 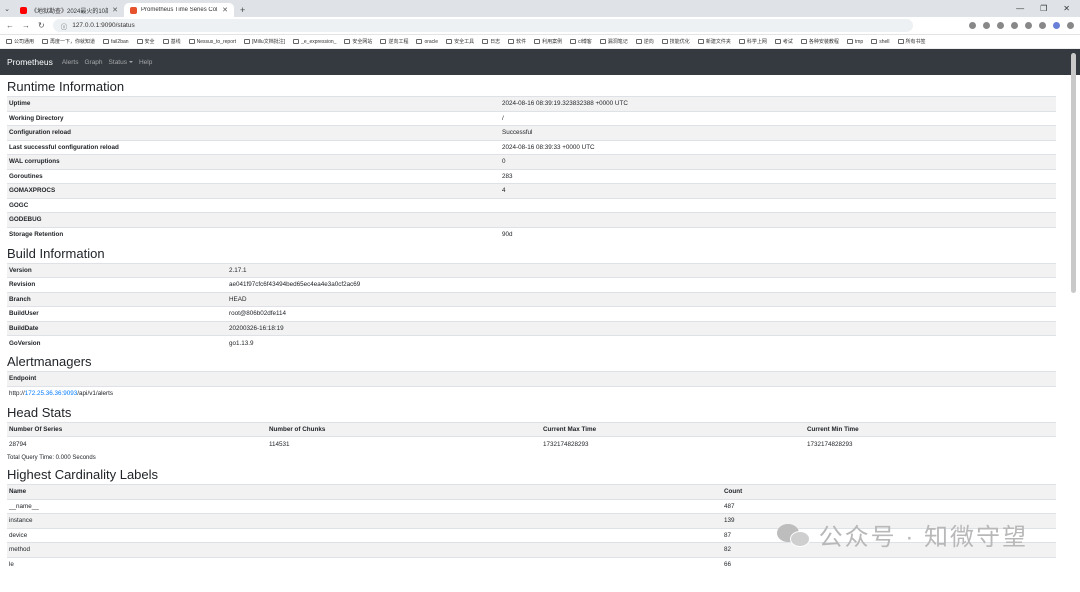 What do you see at coordinates (491, 41) in the screenshot?
I see `bookmark-item: 日志` at bounding box center [491, 41].